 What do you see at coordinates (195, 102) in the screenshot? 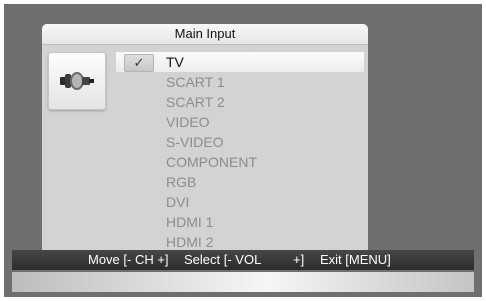
I see `input-item-label: SCART 2` at bounding box center [195, 102].